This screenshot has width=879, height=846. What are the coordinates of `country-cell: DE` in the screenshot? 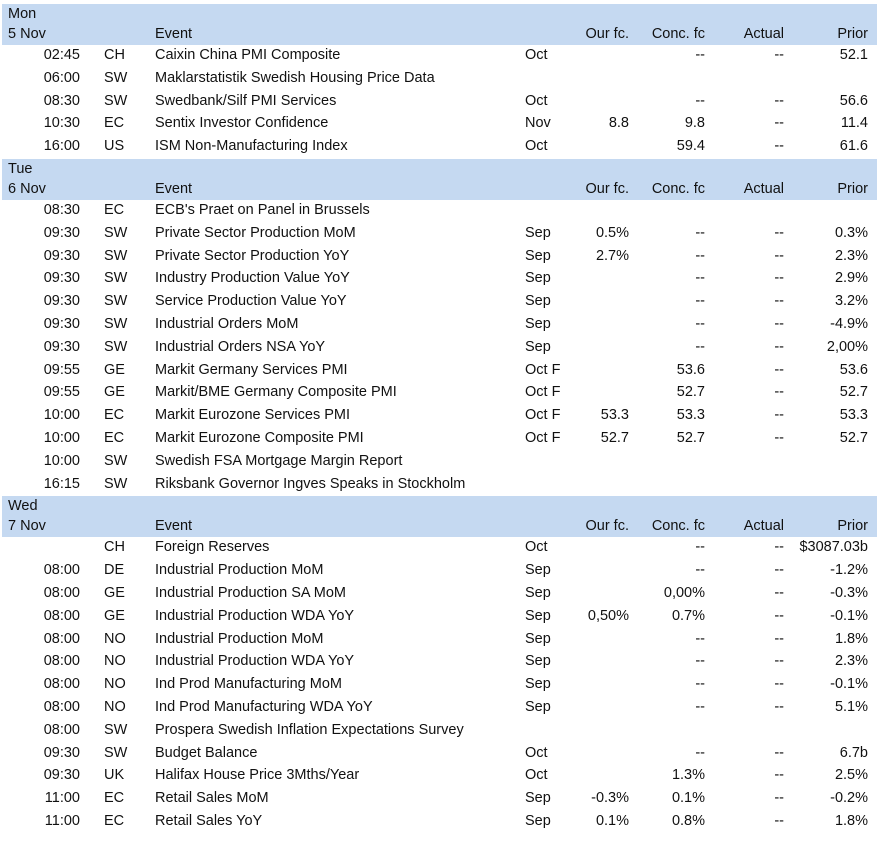 It's located at (114, 570).